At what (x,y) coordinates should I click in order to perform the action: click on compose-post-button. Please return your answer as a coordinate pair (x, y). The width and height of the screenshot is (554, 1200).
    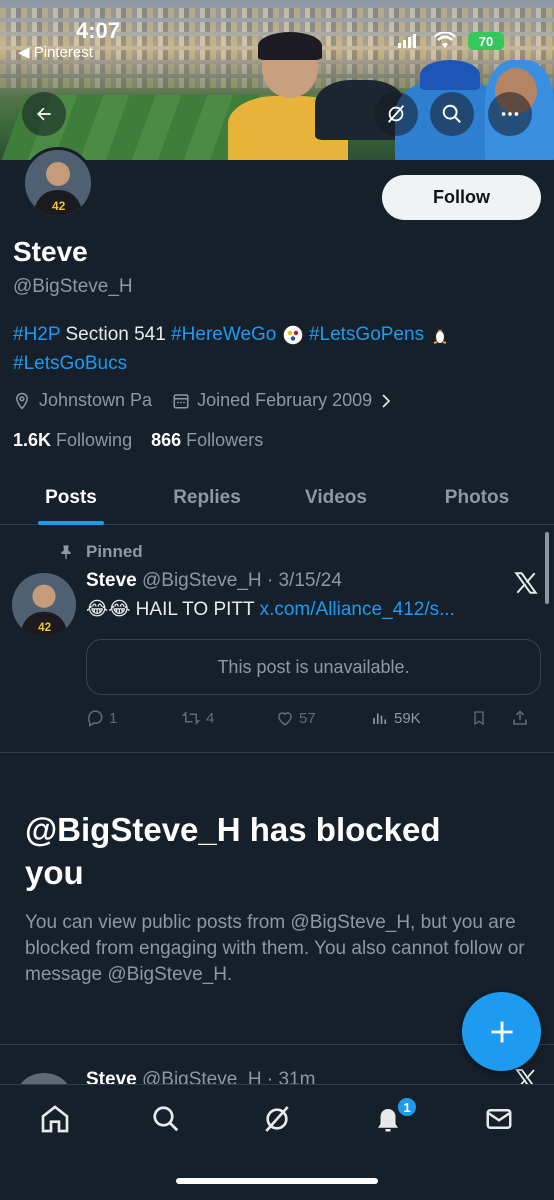
    Looking at the image, I should click on (501, 1031).